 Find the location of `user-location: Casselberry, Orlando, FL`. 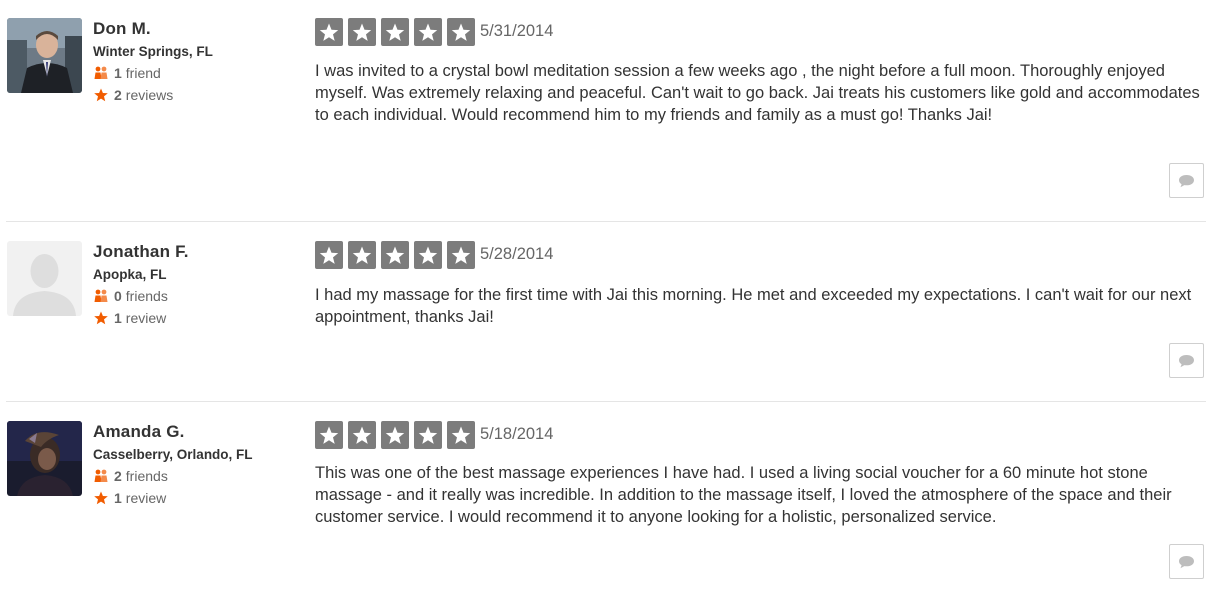

user-location: Casselberry, Orlando, FL is located at coordinates (173, 454).